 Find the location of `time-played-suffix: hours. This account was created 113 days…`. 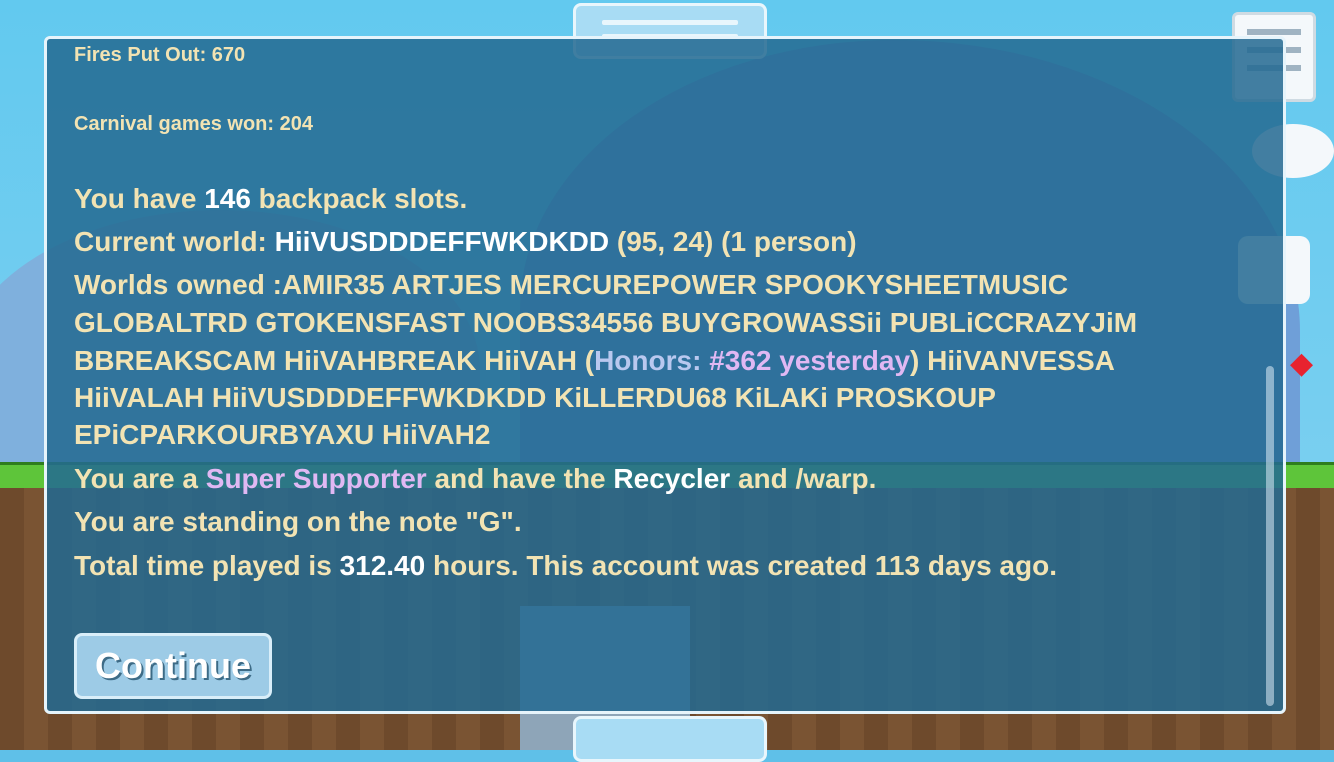

time-played-suffix: hours. This account was created 113 days… is located at coordinates (741, 565).